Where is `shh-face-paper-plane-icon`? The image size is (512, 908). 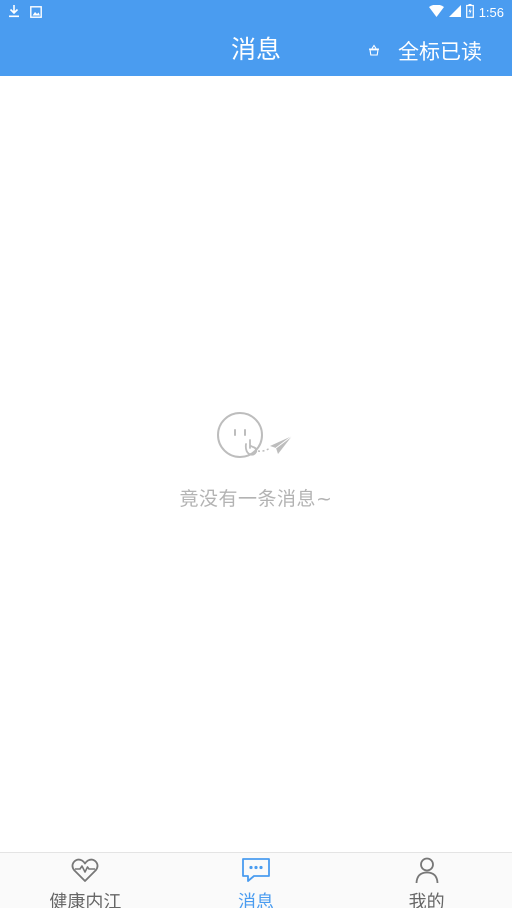 shh-face-paper-plane-icon is located at coordinates (256, 438).